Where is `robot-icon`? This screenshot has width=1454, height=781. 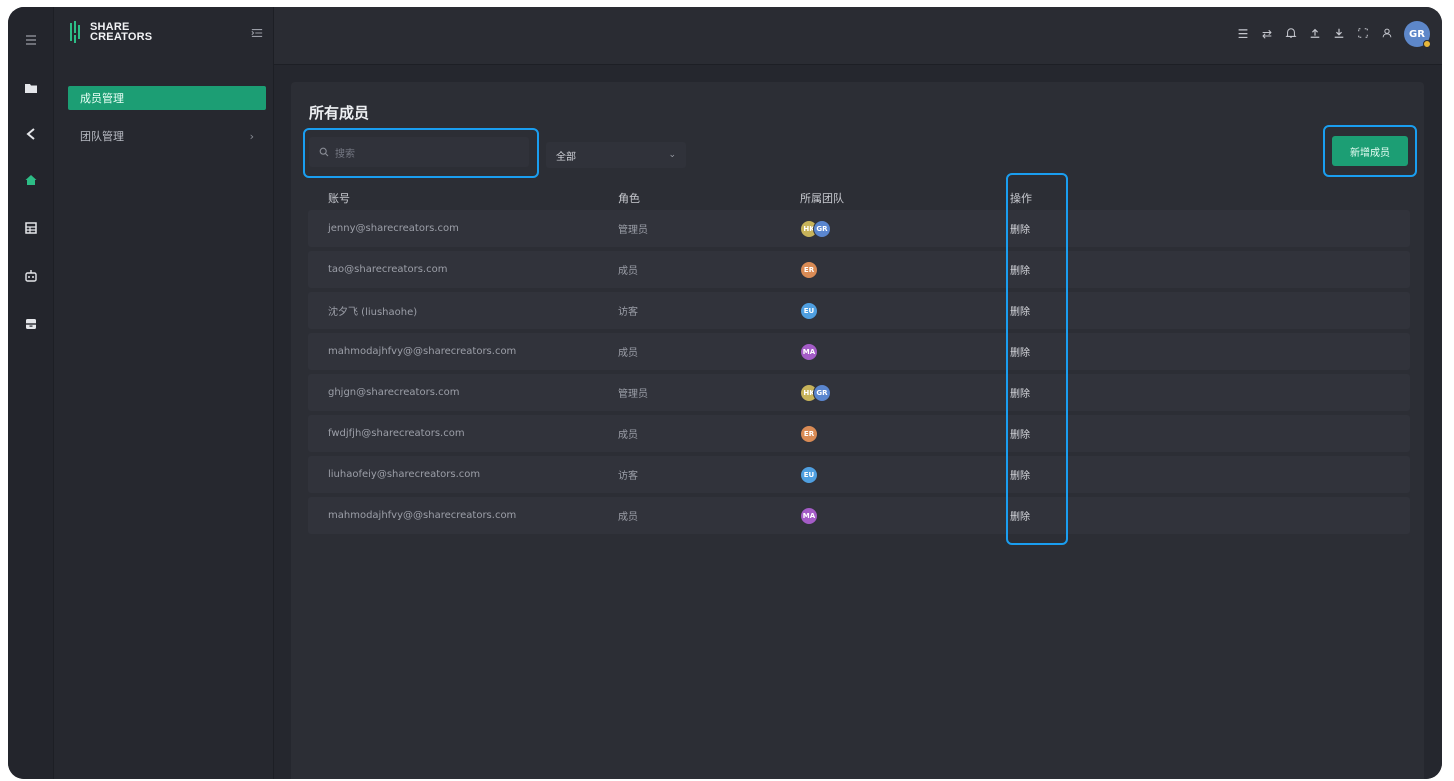
robot-icon is located at coordinates (31, 276).